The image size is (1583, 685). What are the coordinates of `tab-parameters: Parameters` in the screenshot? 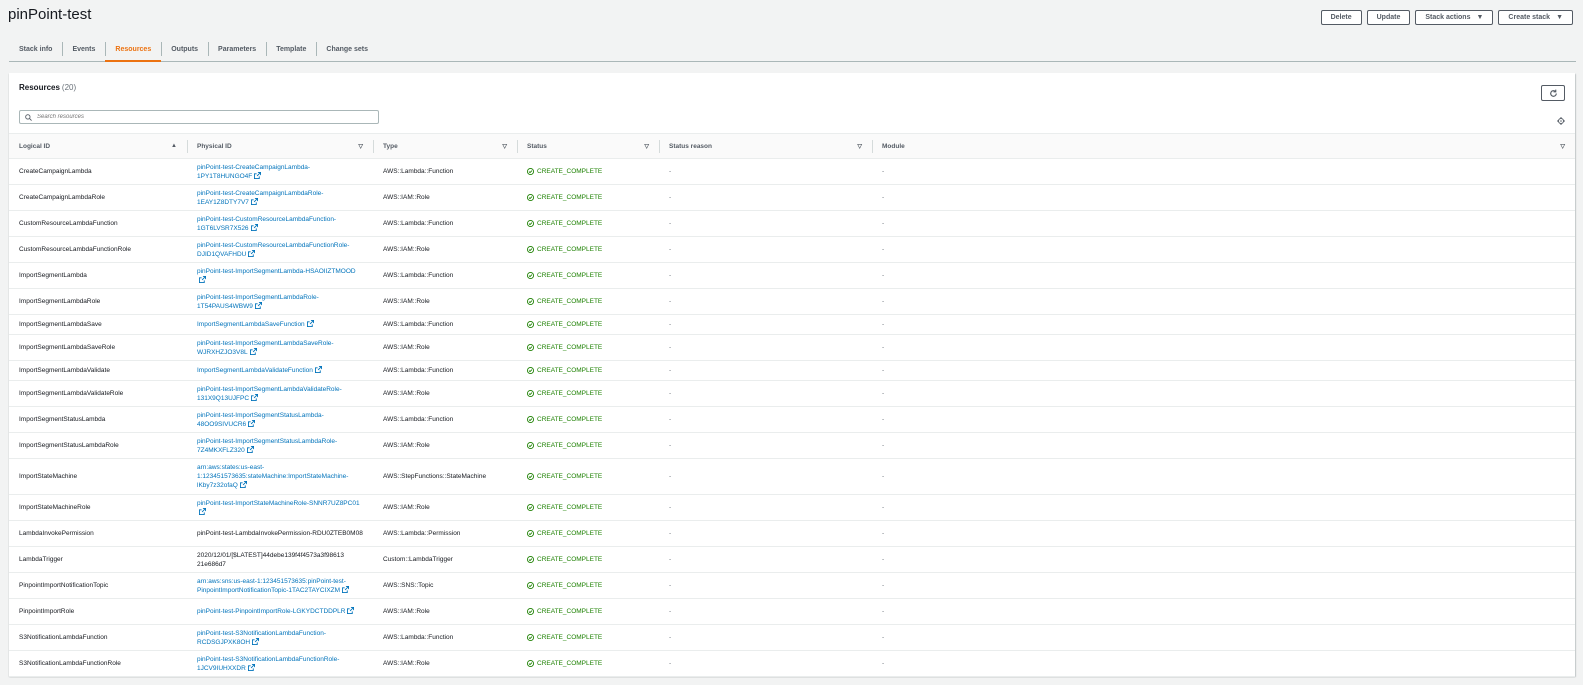 It's located at (237, 49).